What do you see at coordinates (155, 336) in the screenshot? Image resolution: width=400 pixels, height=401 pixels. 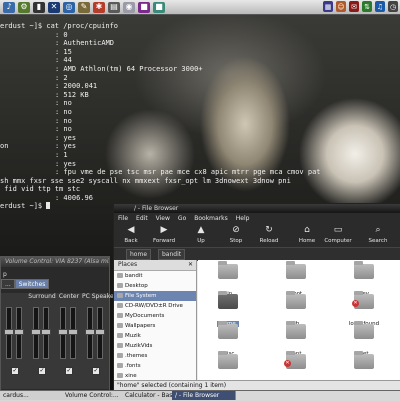 I see `sidebar-item: Muzik` at bounding box center [155, 336].